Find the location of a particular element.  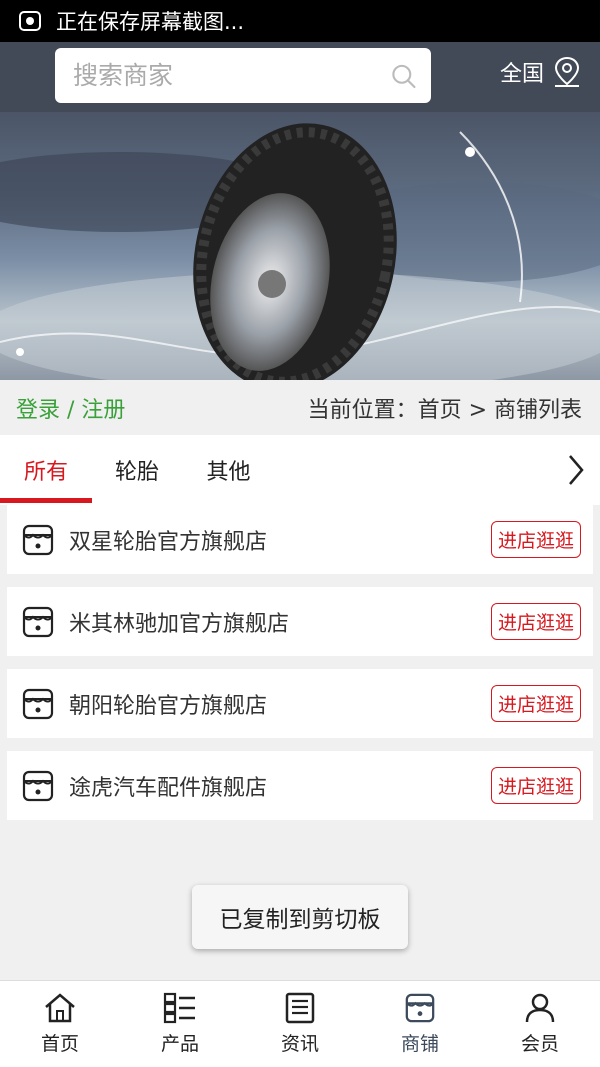

shop-item: 朝阳轮胎官方旗舰店 进店逛逛 is located at coordinates (300, 703).